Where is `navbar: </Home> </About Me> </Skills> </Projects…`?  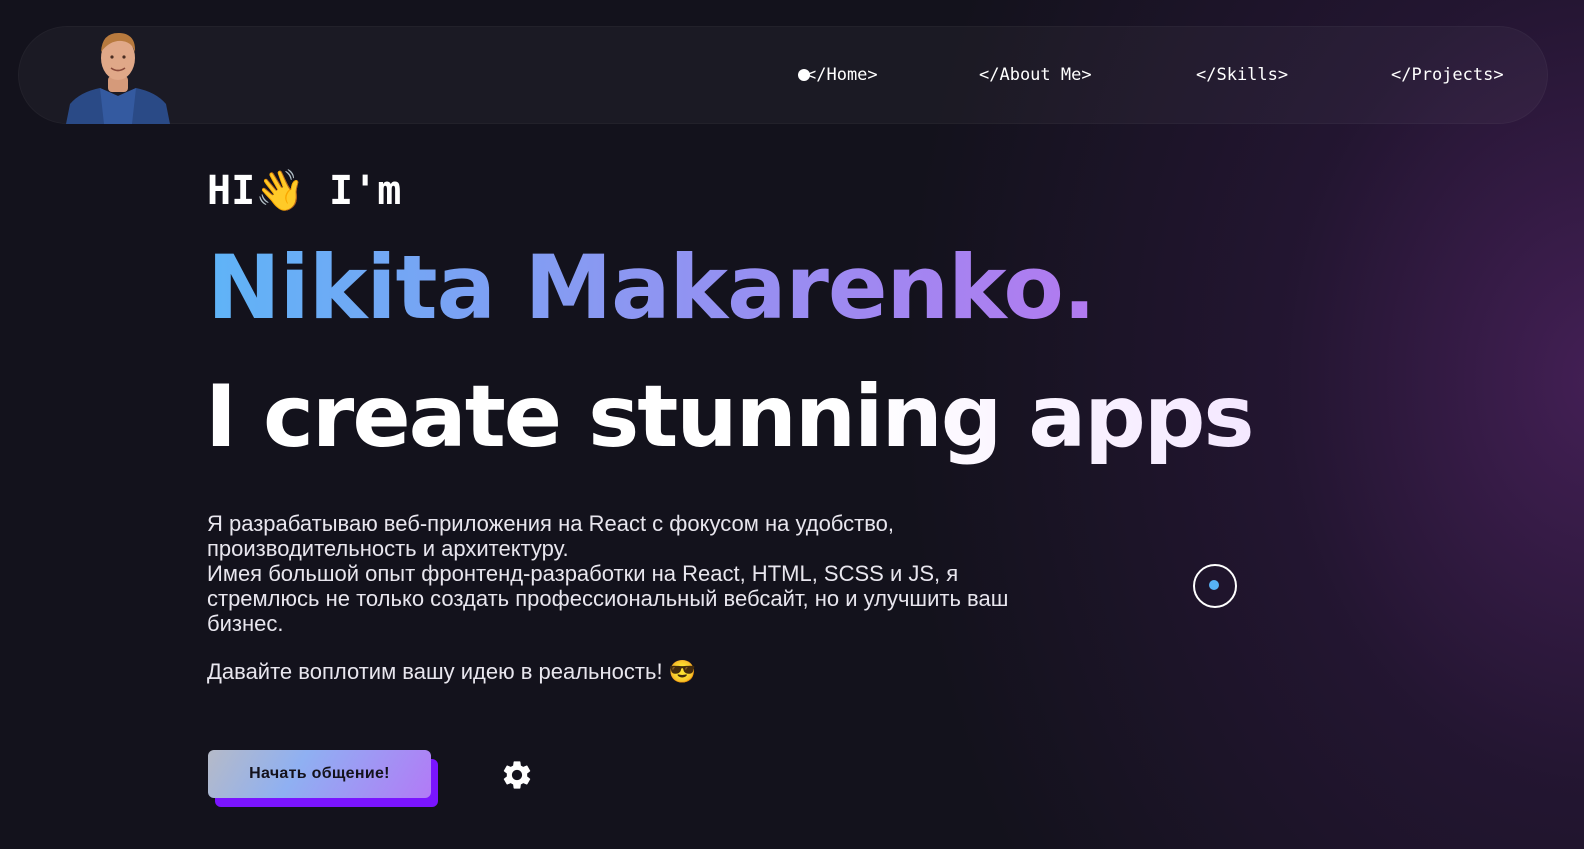
navbar: </Home> </About Me> </Skills> </Projects… is located at coordinates (783, 75).